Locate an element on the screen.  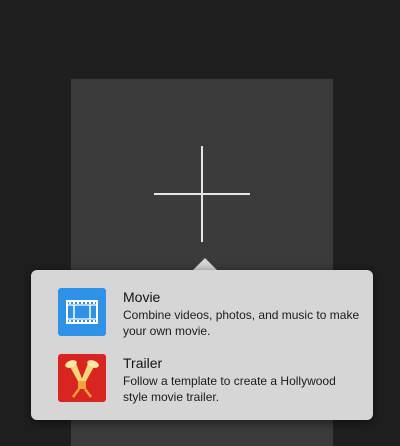
plus-icon is located at coordinates (202, 194).